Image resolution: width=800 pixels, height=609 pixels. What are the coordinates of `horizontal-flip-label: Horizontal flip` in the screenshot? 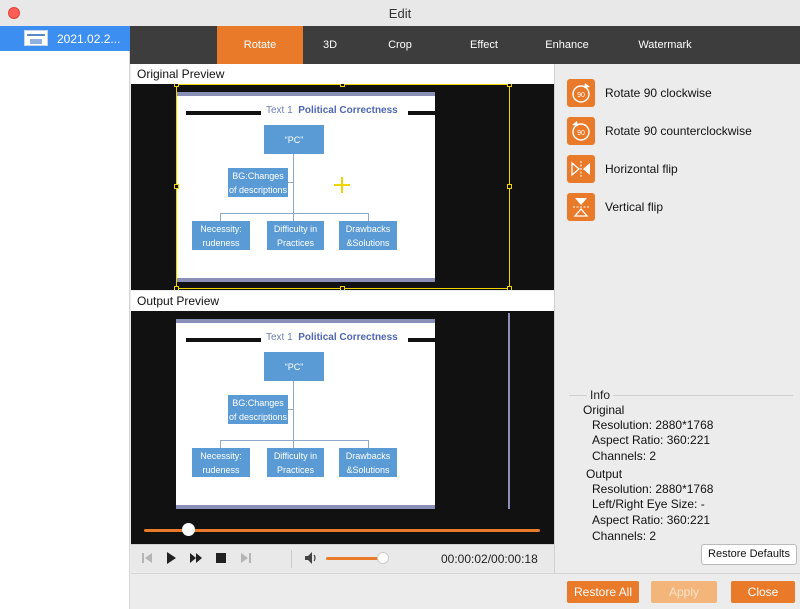 It's located at (641, 169).